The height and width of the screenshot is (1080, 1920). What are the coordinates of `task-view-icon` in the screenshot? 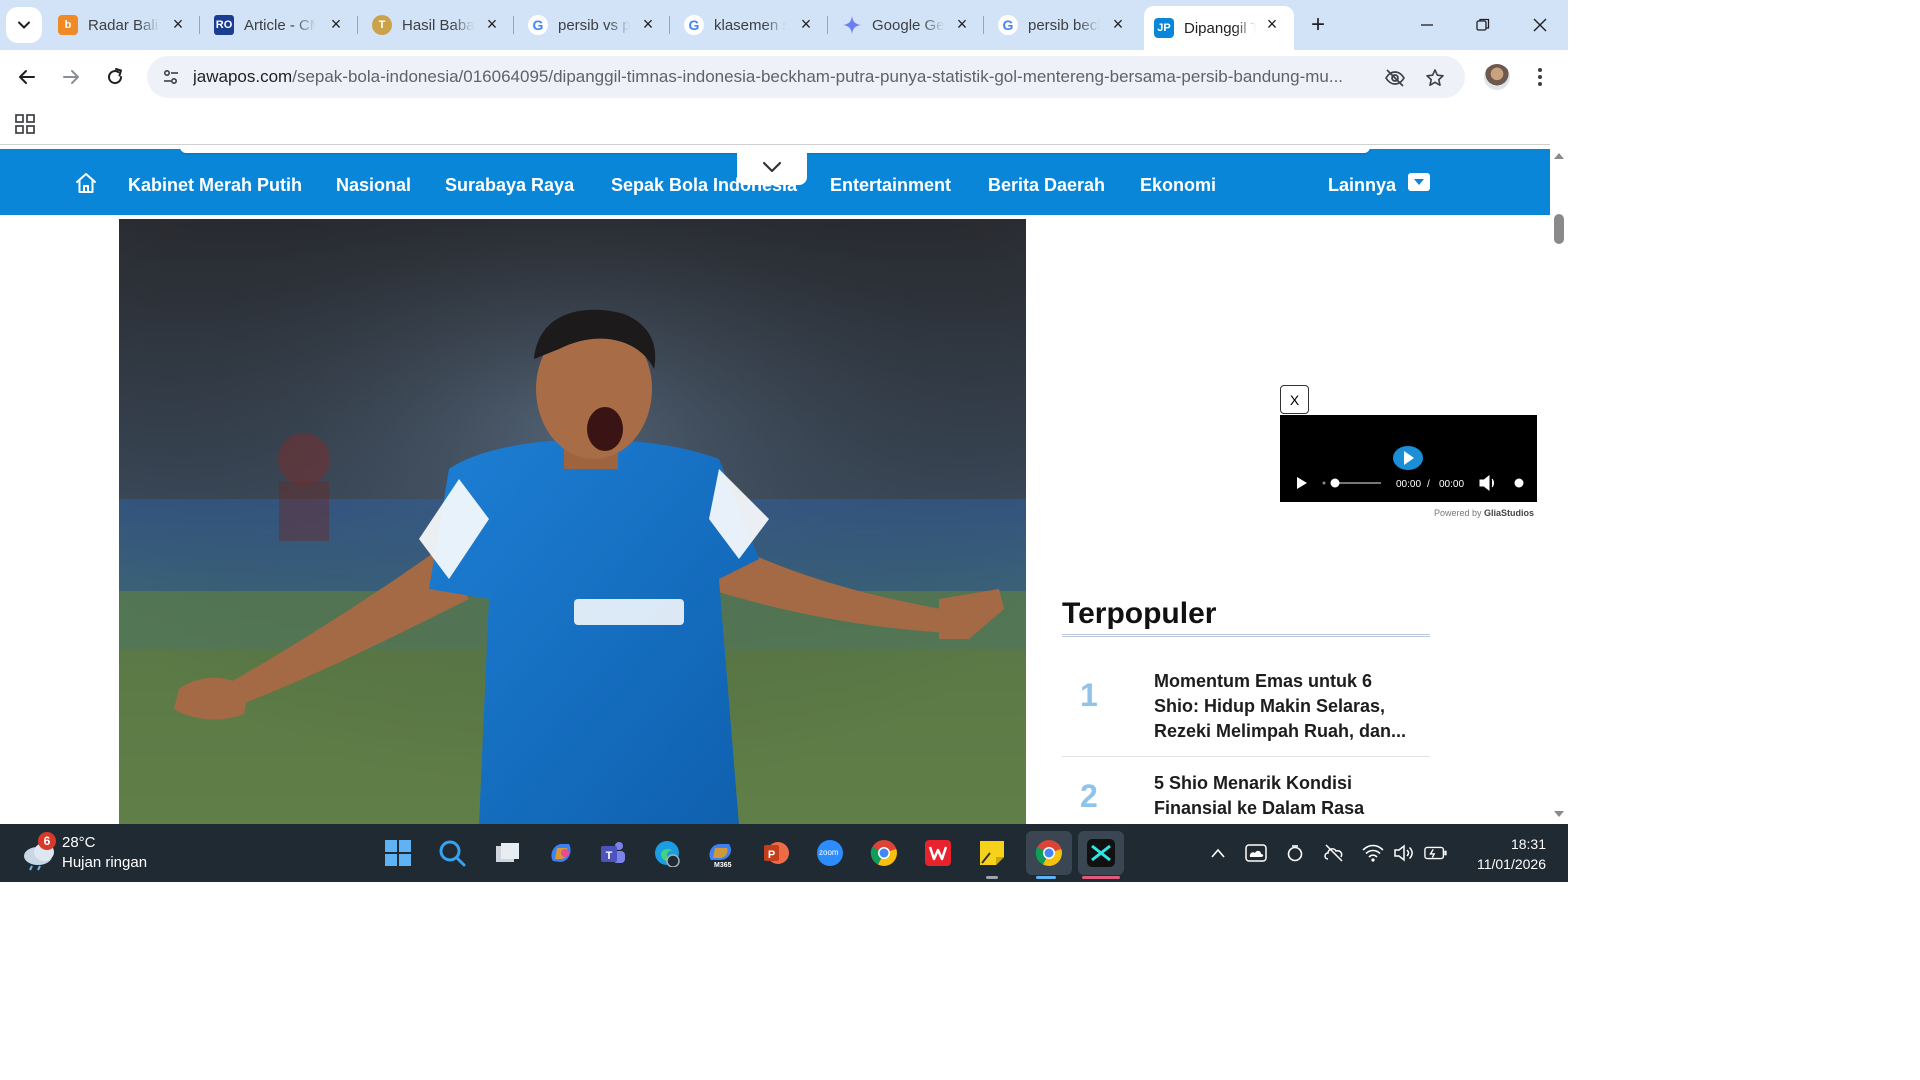 It's located at (507, 852).